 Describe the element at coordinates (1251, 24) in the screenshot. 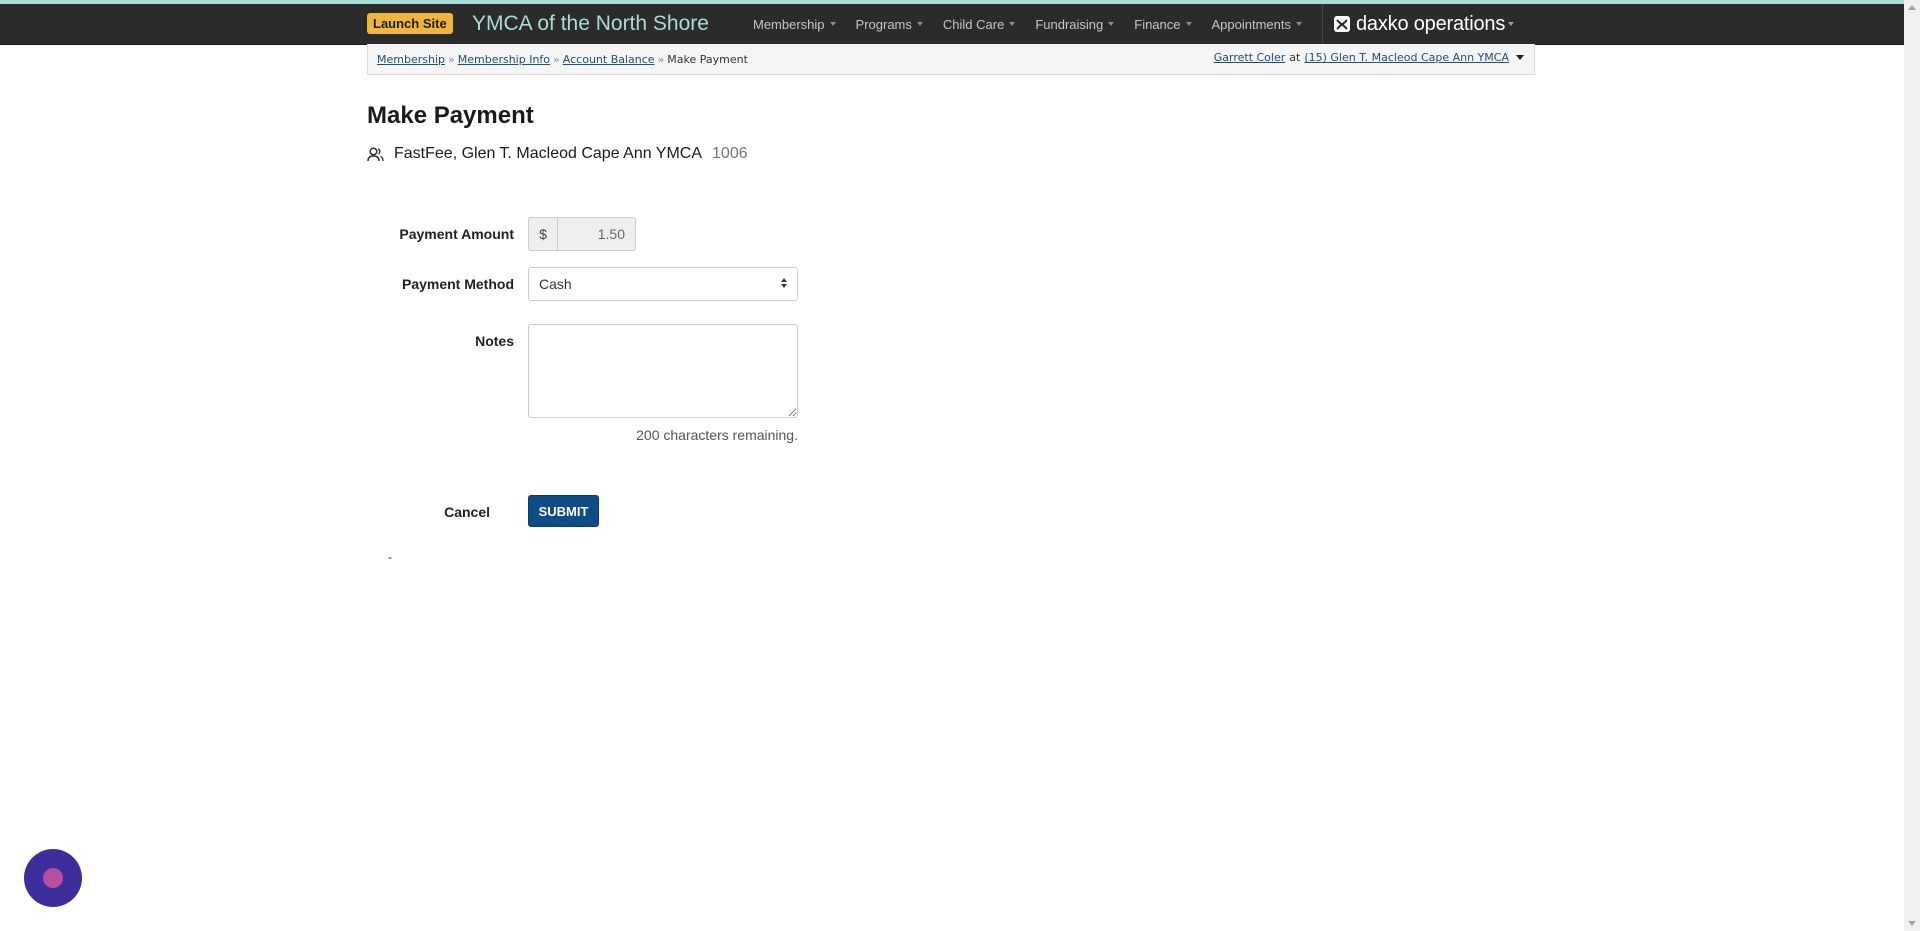

I see `nav-appointments-label: Appointments` at that location.